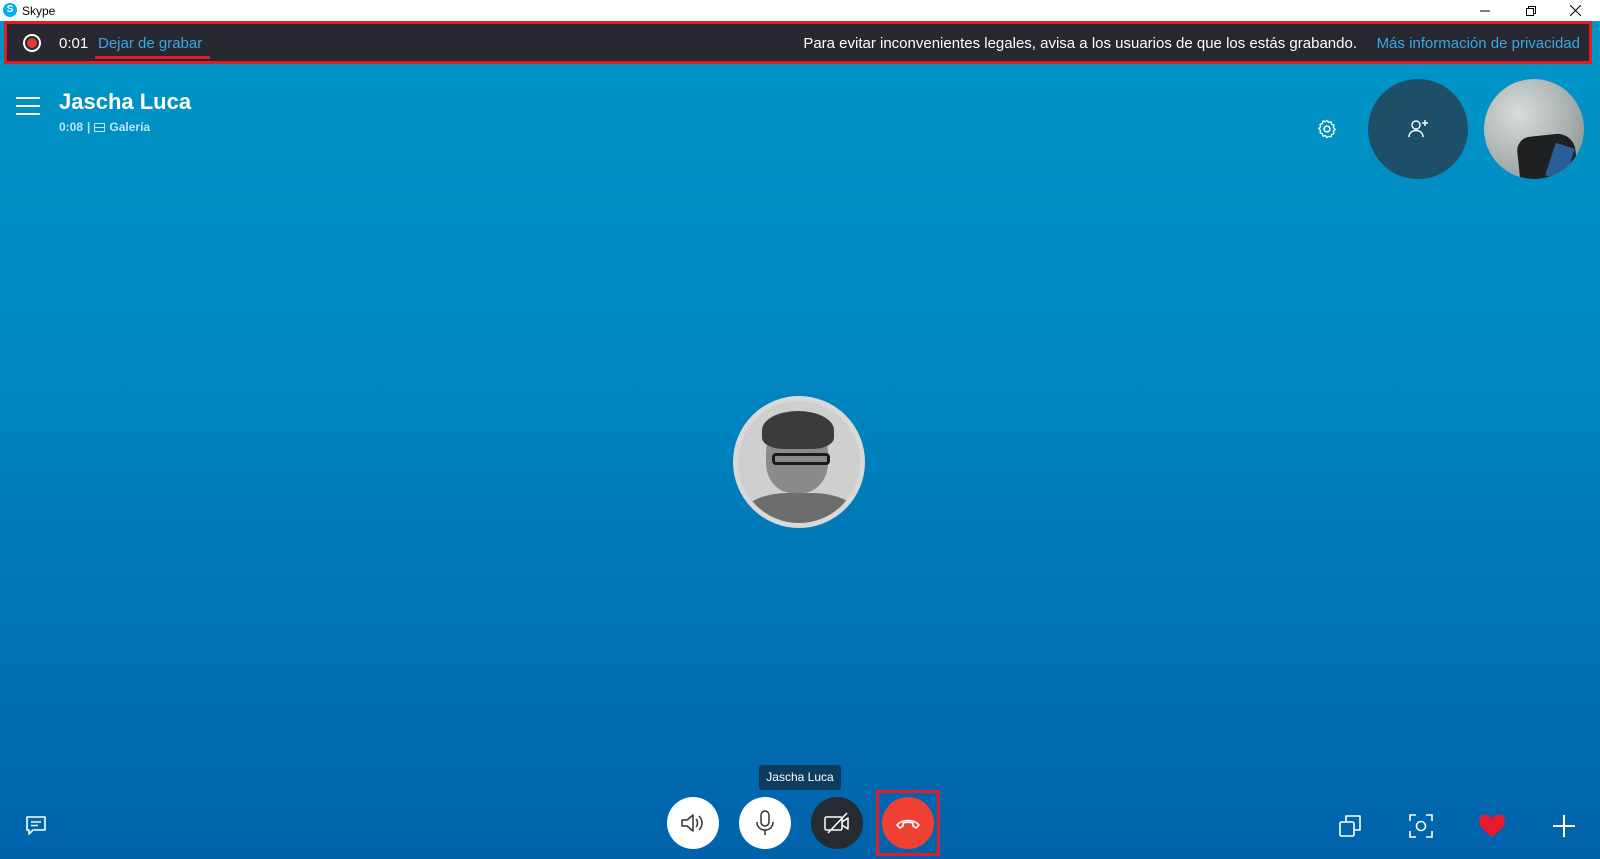 The height and width of the screenshot is (859, 1600). I want to click on video-off-icon, so click(836, 823).